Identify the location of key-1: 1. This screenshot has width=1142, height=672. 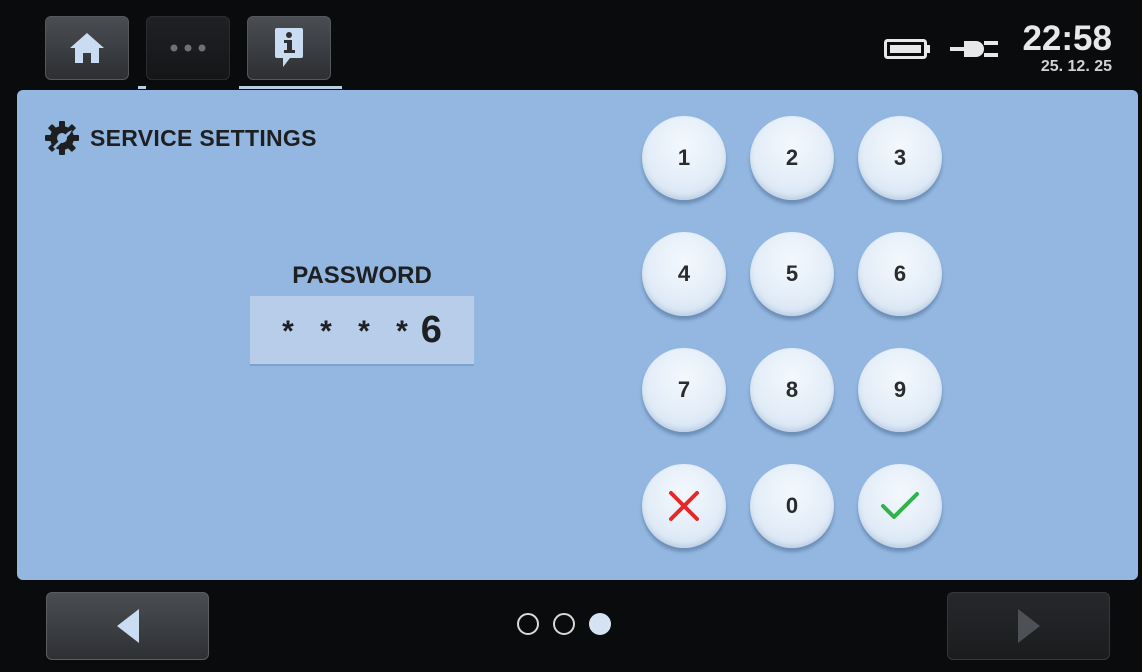
(684, 158).